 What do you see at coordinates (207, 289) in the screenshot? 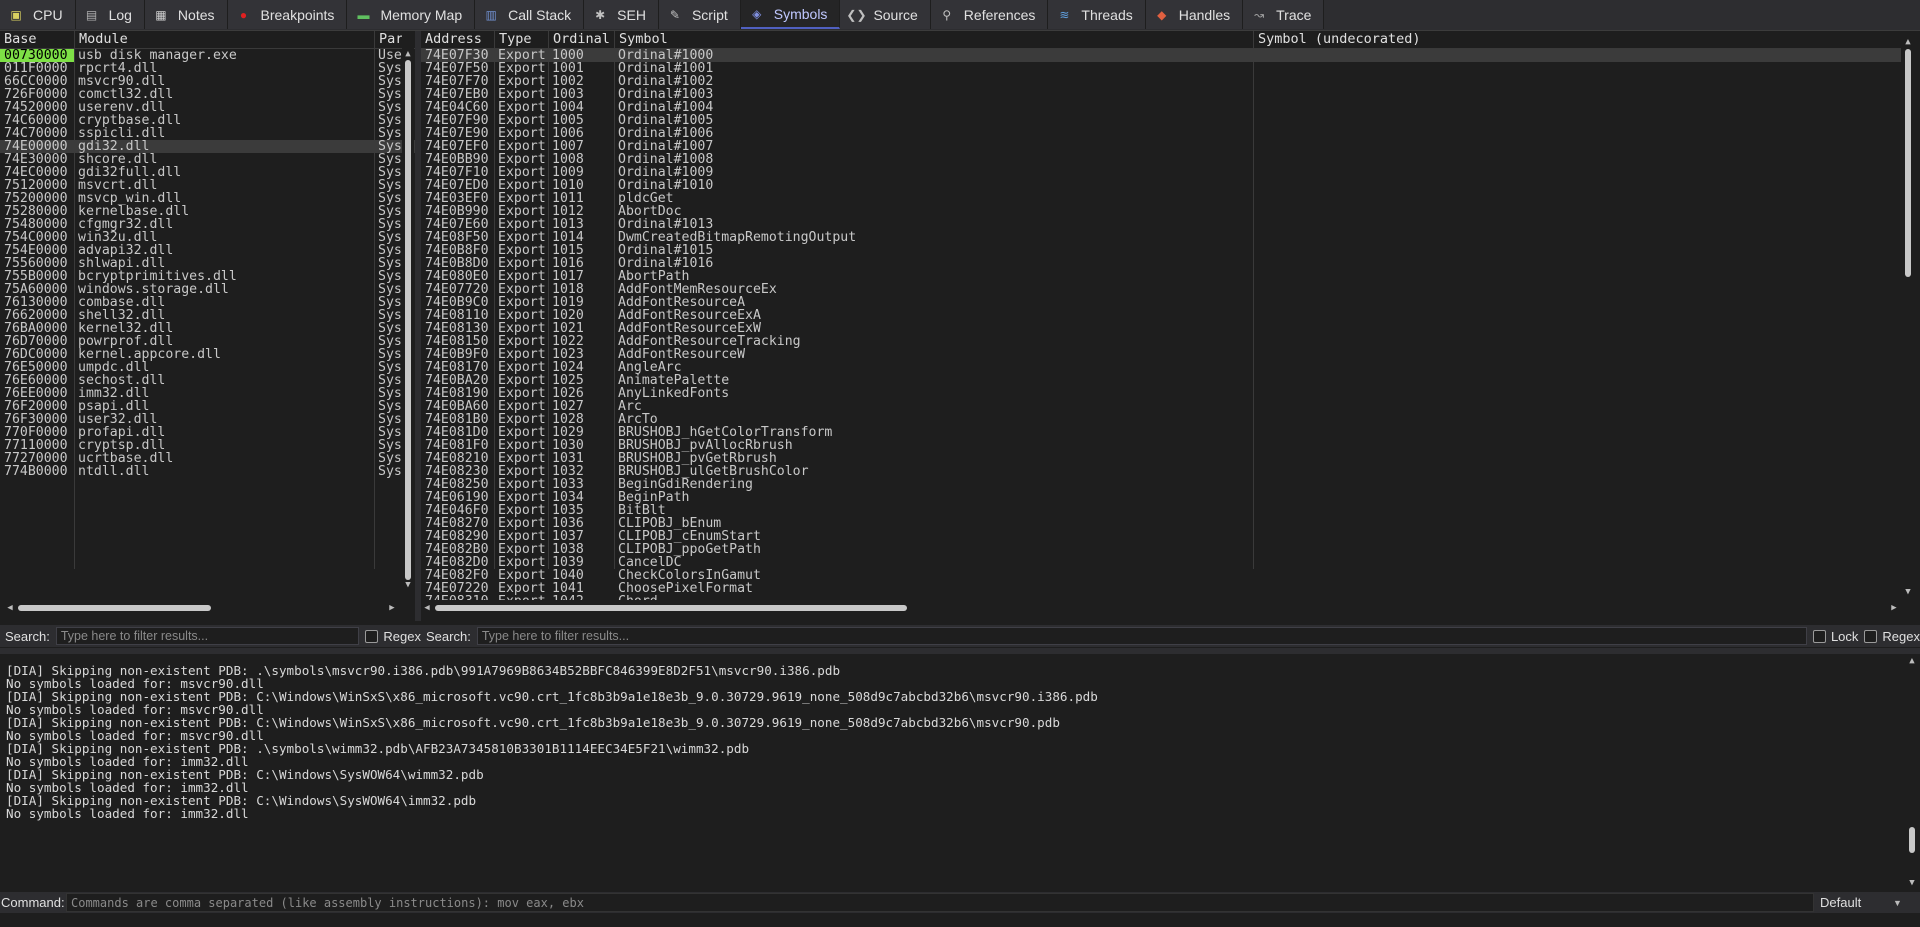
I see `table-row: 75A60000 windows.storage.dll Sys` at bounding box center [207, 289].